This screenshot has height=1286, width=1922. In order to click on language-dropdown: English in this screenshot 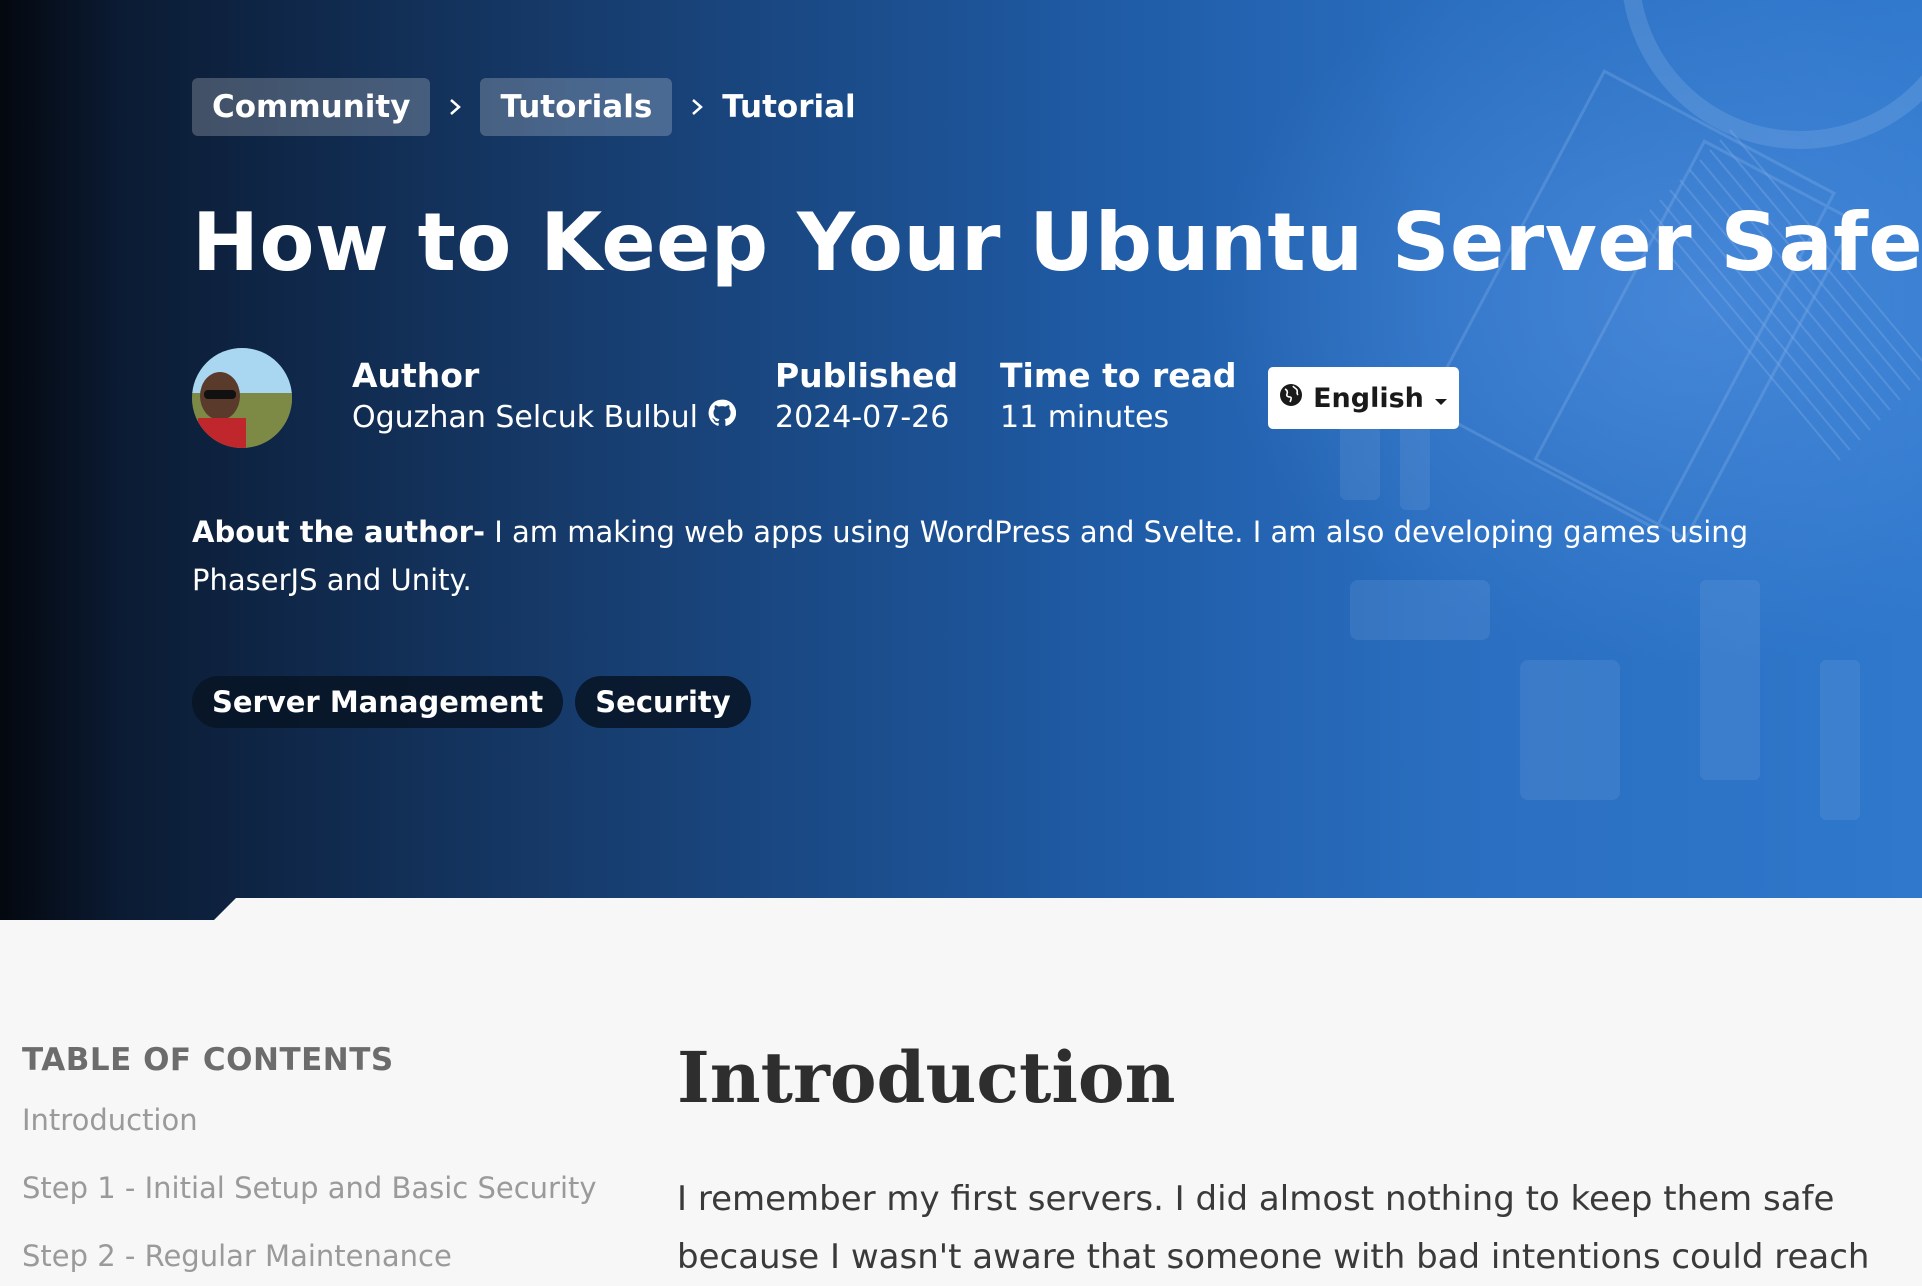, I will do `click(1363, 398)`.